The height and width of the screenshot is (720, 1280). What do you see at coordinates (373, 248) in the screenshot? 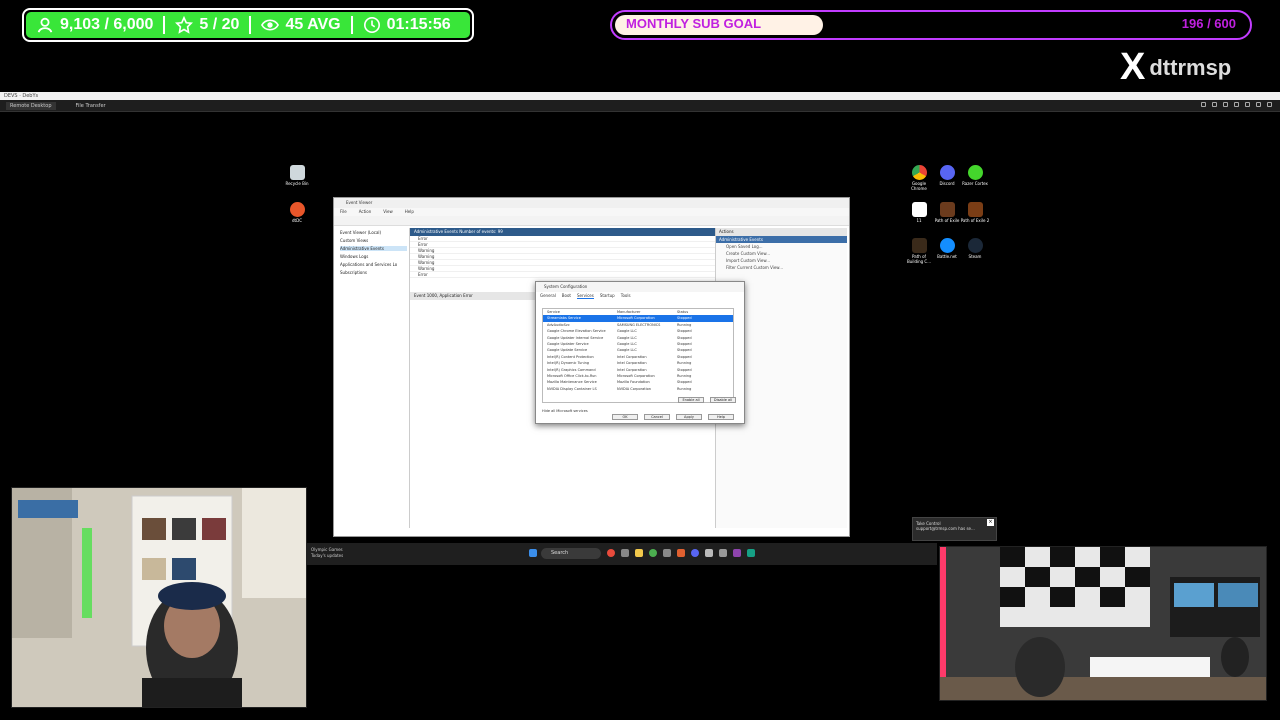
I see `tree-item-selected: Administrative Events` at bounding box center [373, 248].